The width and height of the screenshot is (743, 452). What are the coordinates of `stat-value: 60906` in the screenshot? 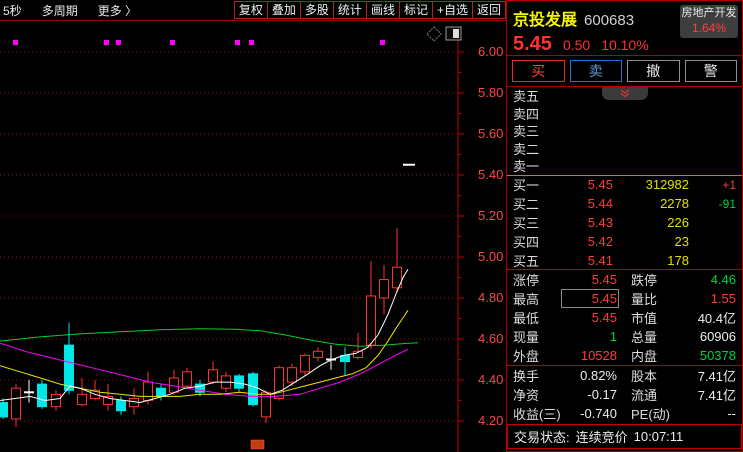 It's located at (717, 337).